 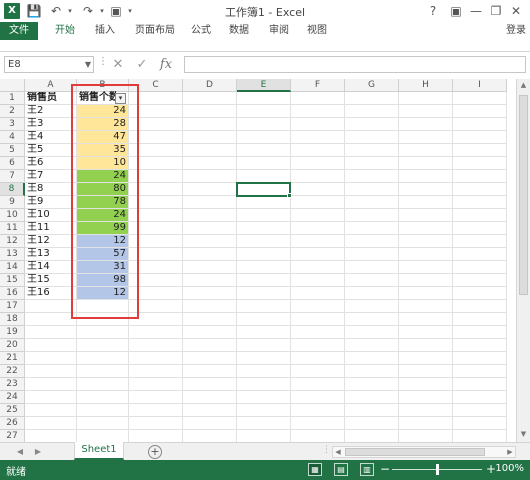 I want to click on cell-g6, so click(x=372, y=163).